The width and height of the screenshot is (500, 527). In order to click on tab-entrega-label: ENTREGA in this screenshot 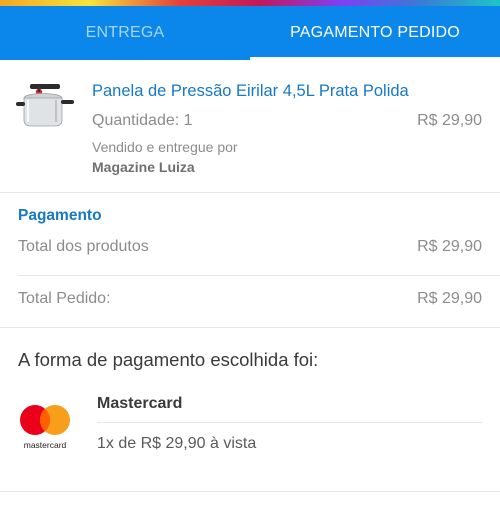, I will do `click(125, 32)`.